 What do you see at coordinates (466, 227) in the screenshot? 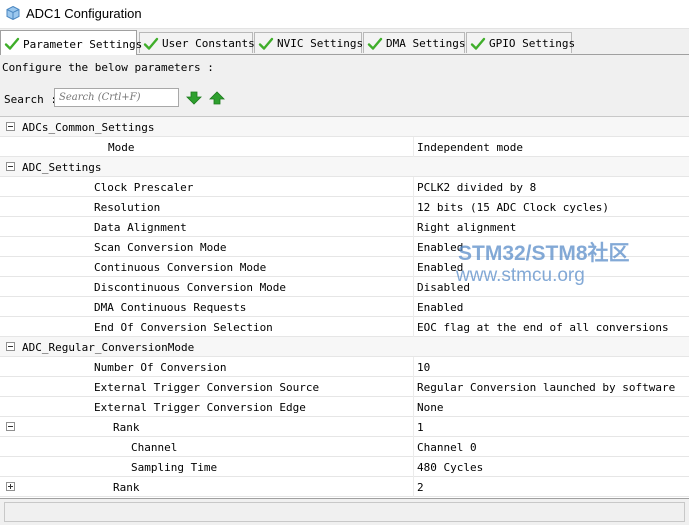
I see `param-value: Right alignment` at bounding box center [466, 227].